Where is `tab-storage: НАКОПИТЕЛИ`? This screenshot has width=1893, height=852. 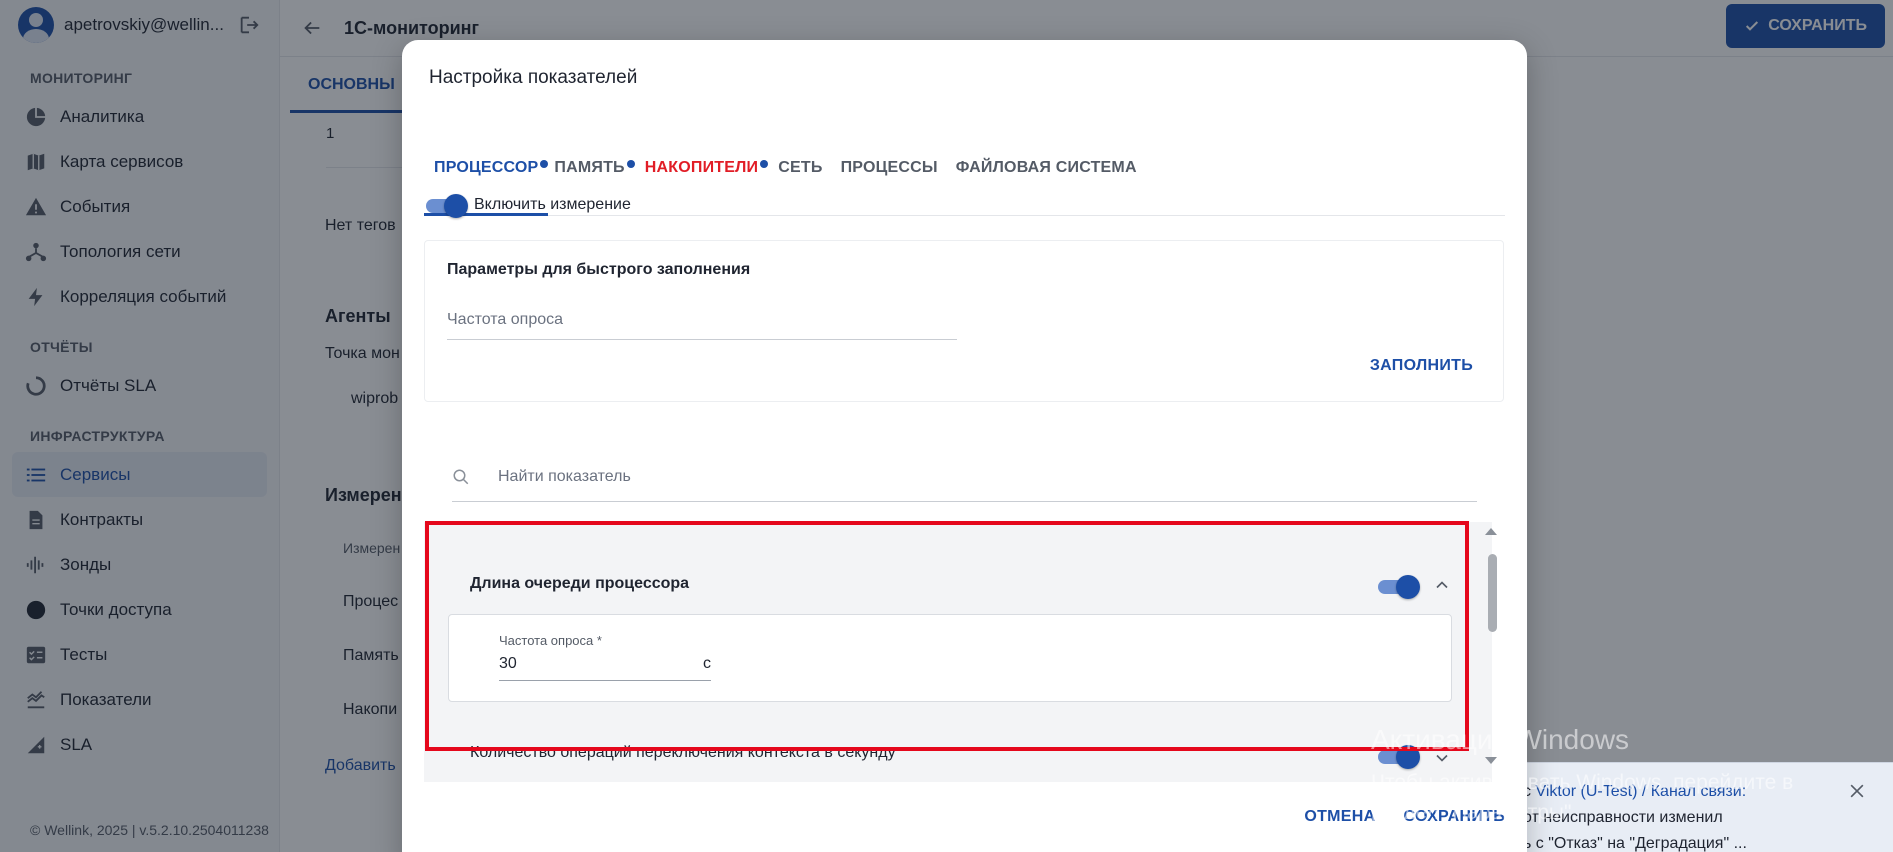 tab-storage: НАКОПИТЕЛИ is located at coordinates (702, 185).